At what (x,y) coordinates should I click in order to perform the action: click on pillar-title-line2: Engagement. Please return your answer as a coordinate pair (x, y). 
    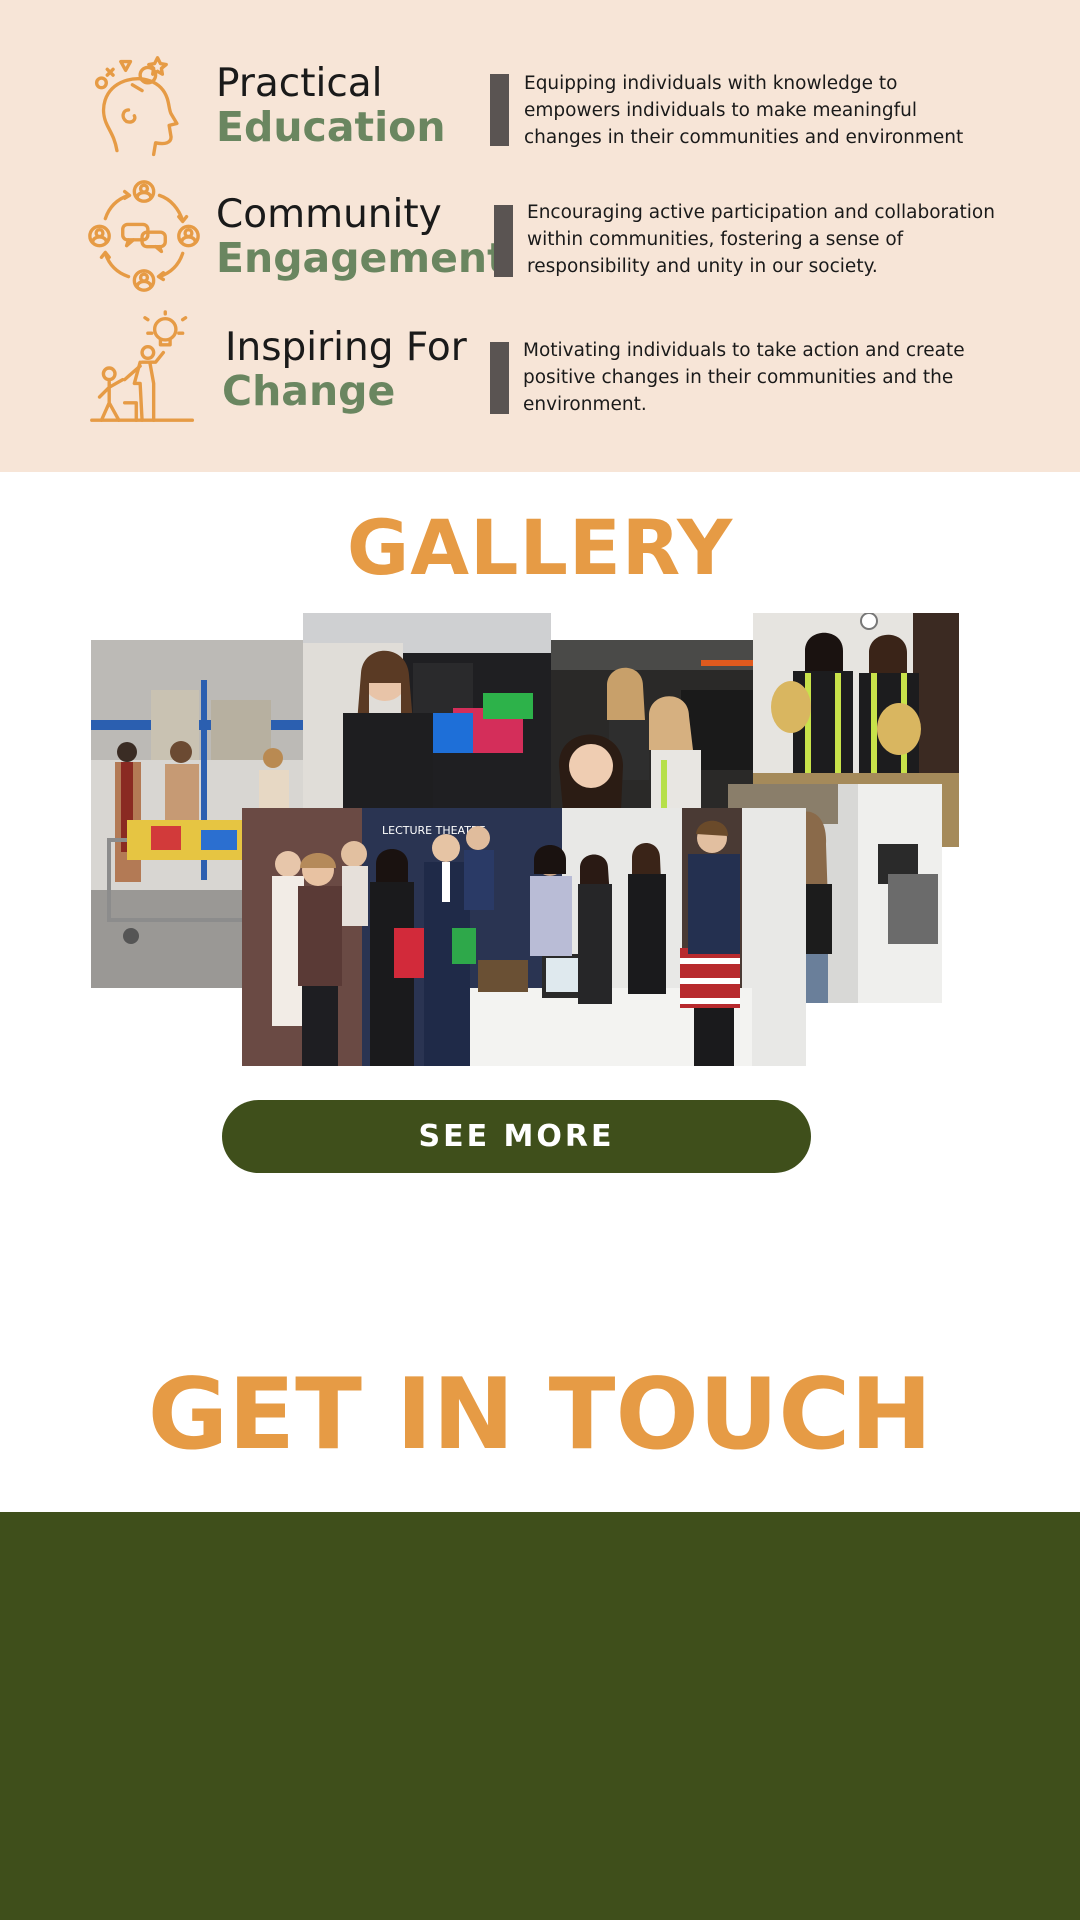
    Looking at the image, I should click on (361, 258).